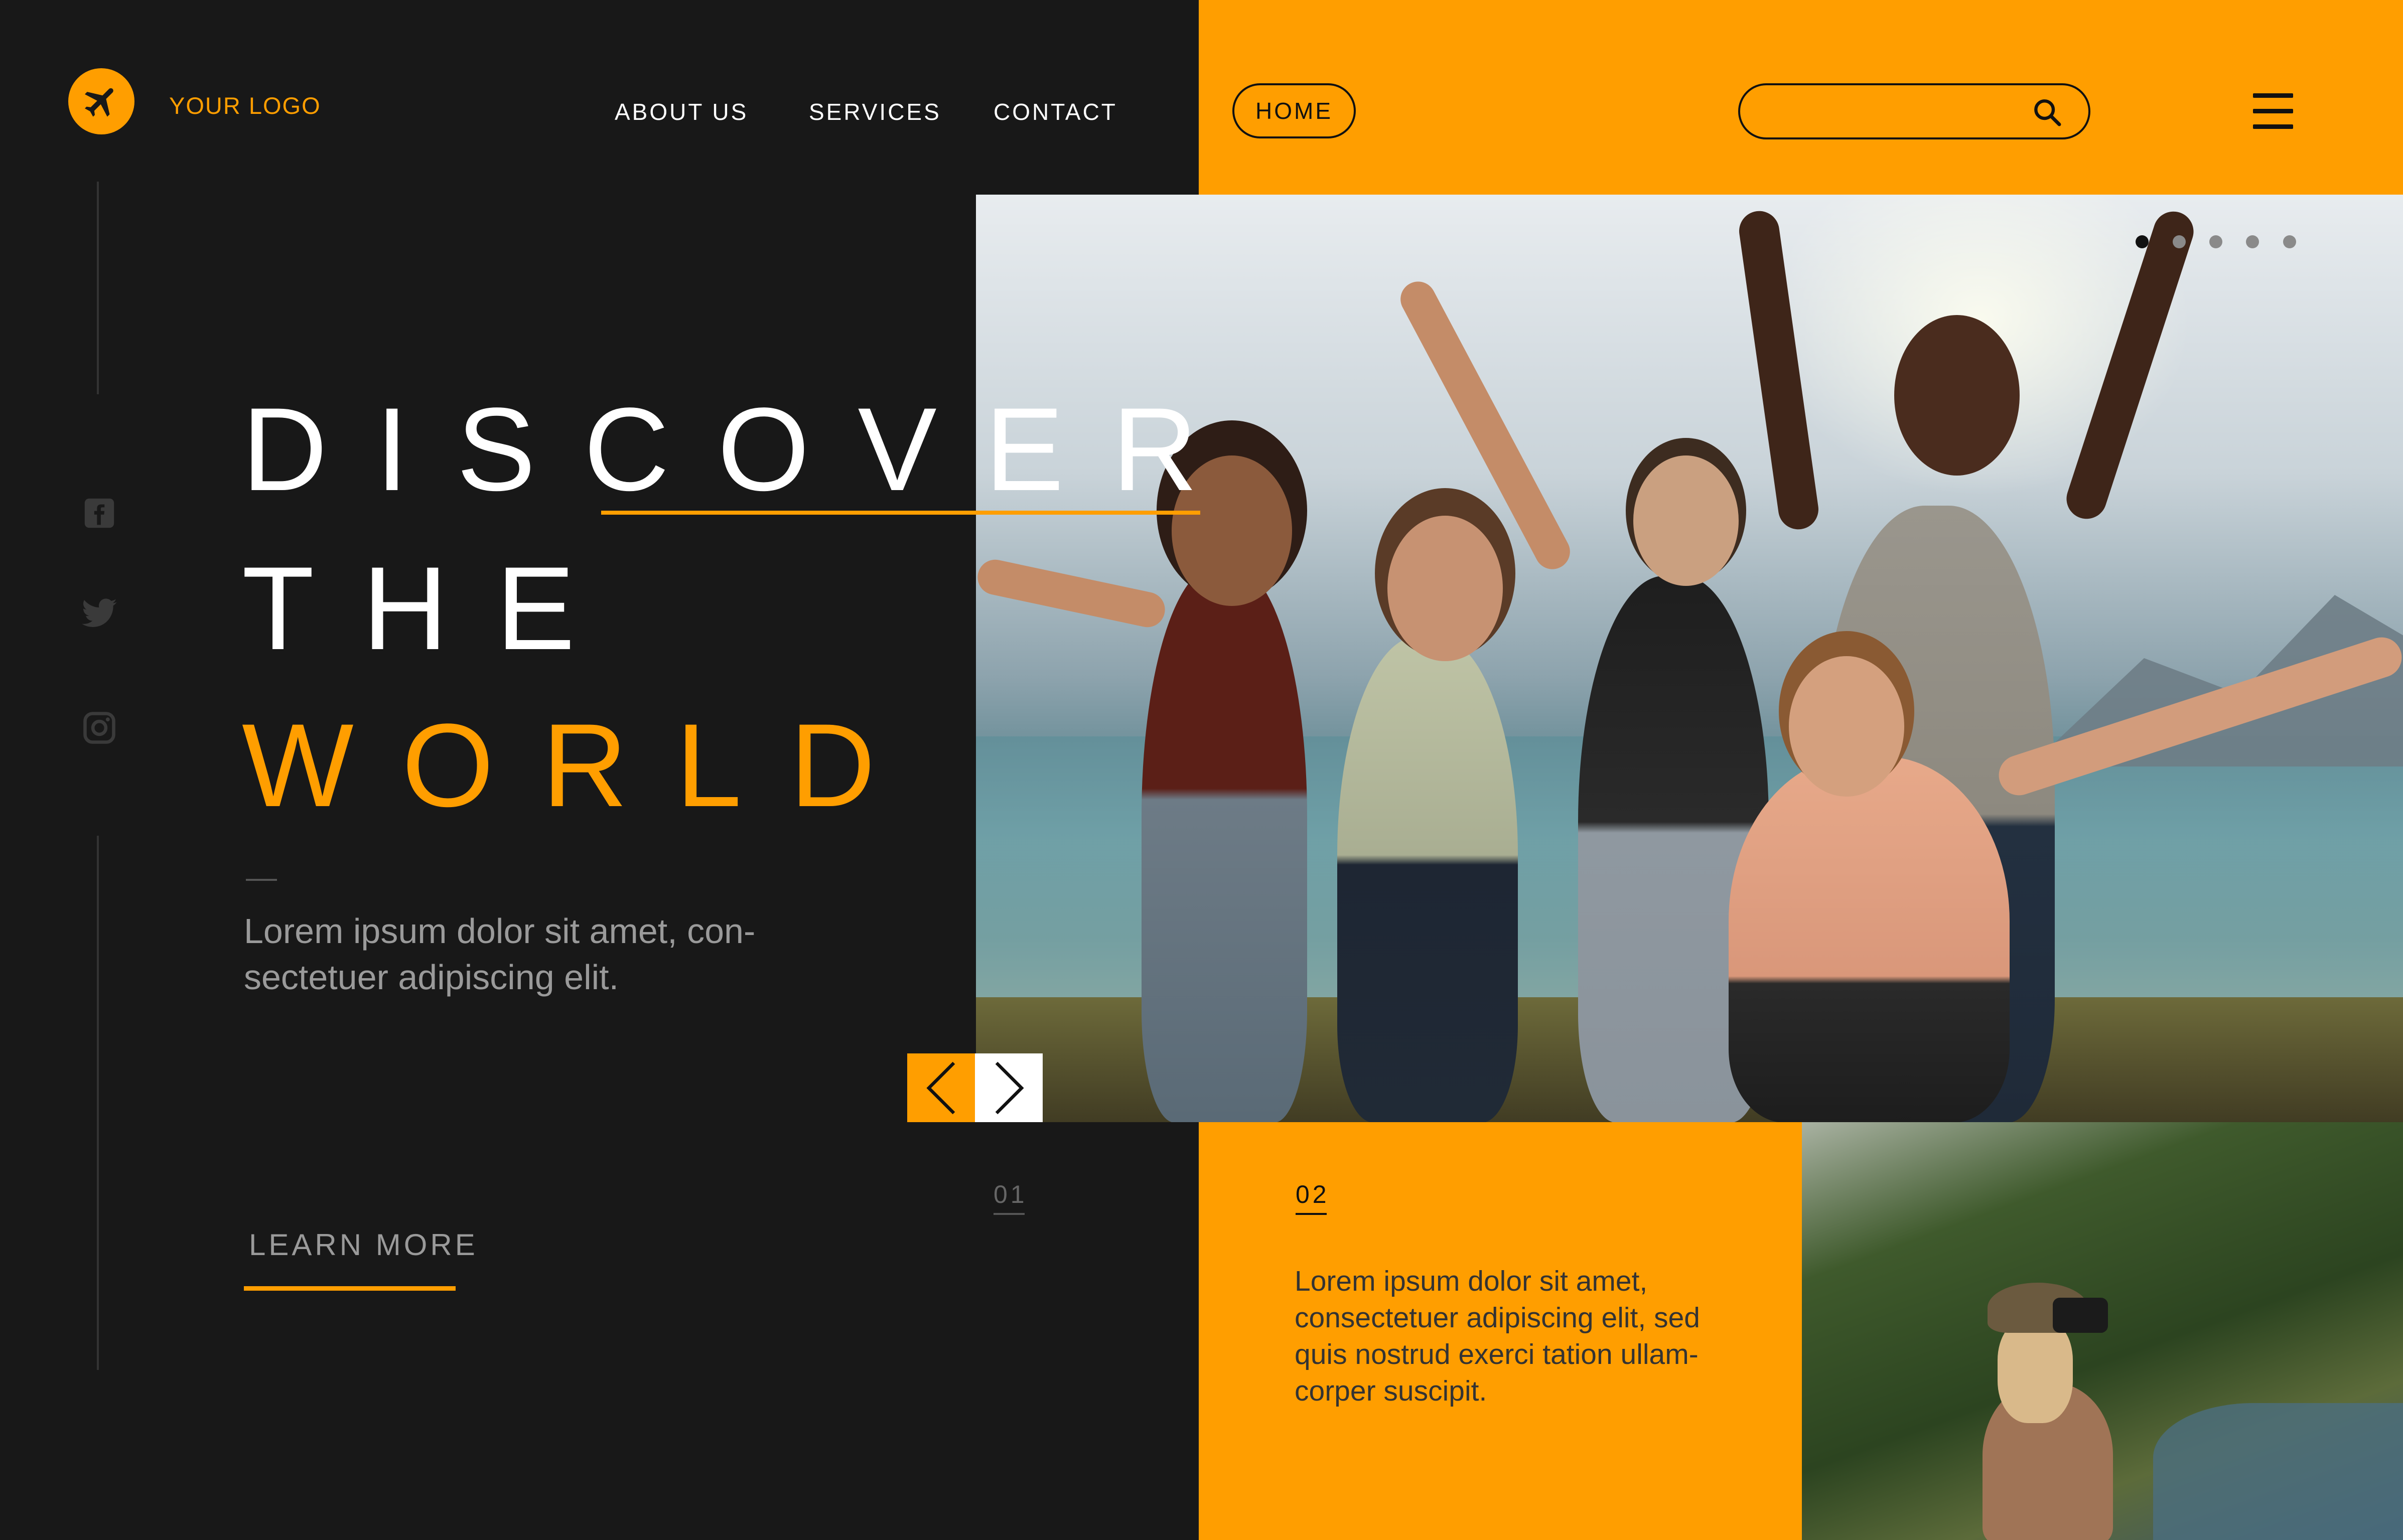  Describe the element at coordinates (1896, 111) in the screenshot. I see `search-input` at that location.